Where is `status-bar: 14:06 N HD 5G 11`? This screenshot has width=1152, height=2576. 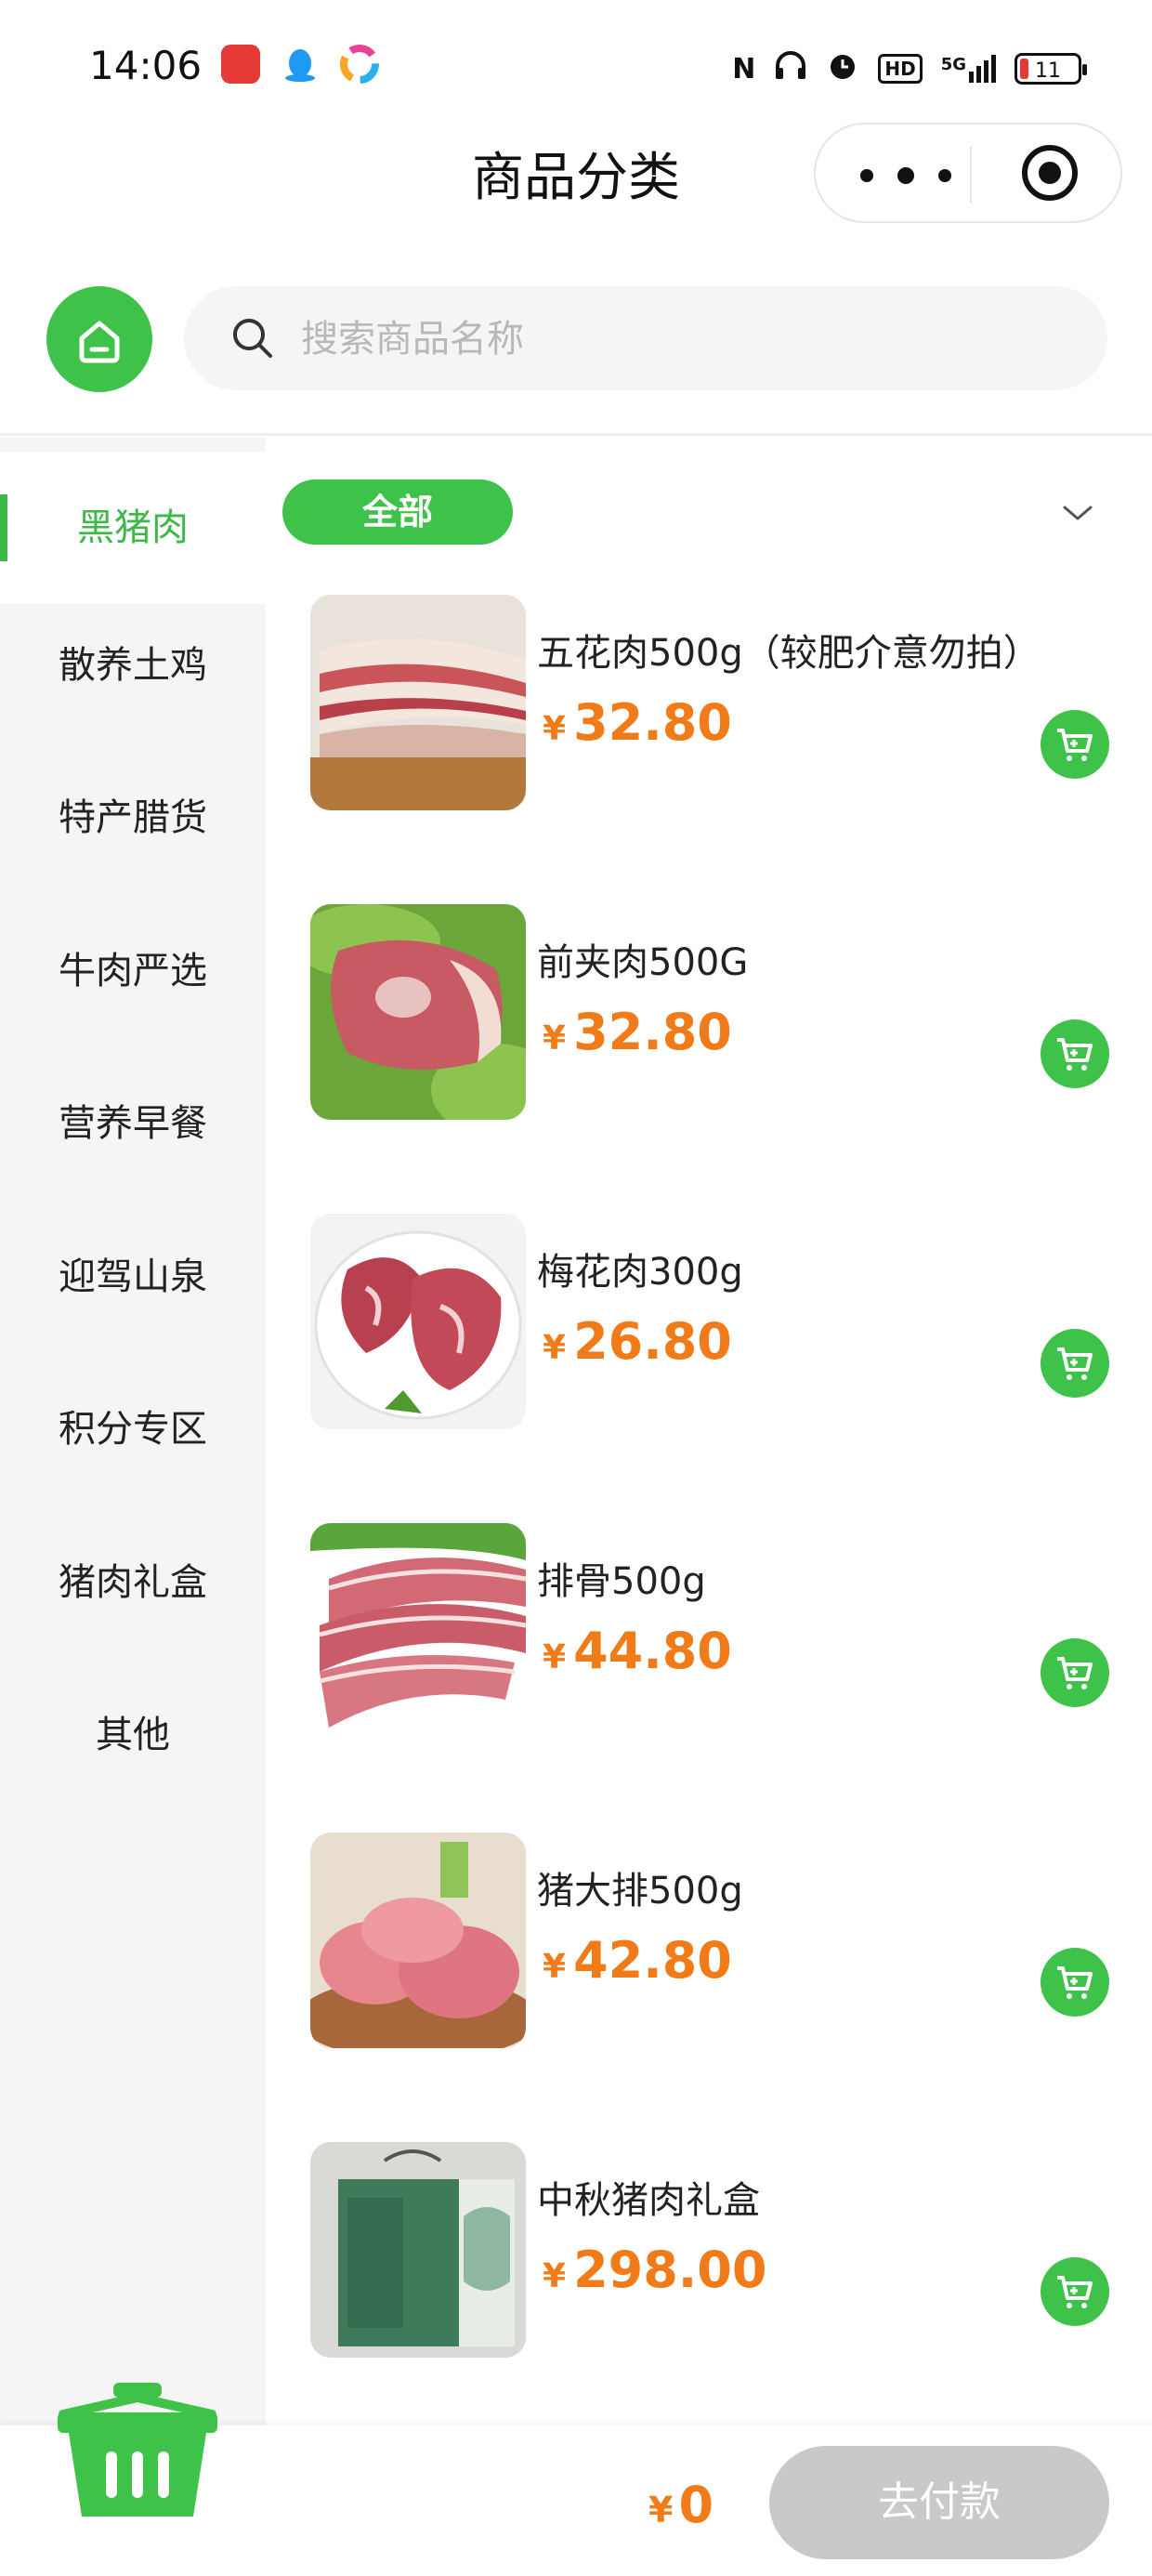 status-bar: 14:06 N HD 5G 11 is located at coordinates (576, 69).